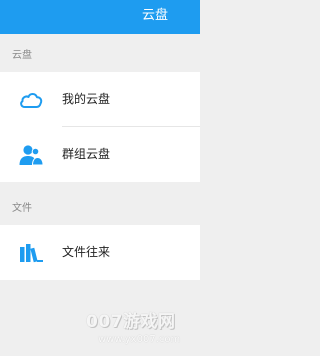  Describe the element at coordinates (86, 154) in the screenshot. I see `list-item-label: 群组云盘` at that location.